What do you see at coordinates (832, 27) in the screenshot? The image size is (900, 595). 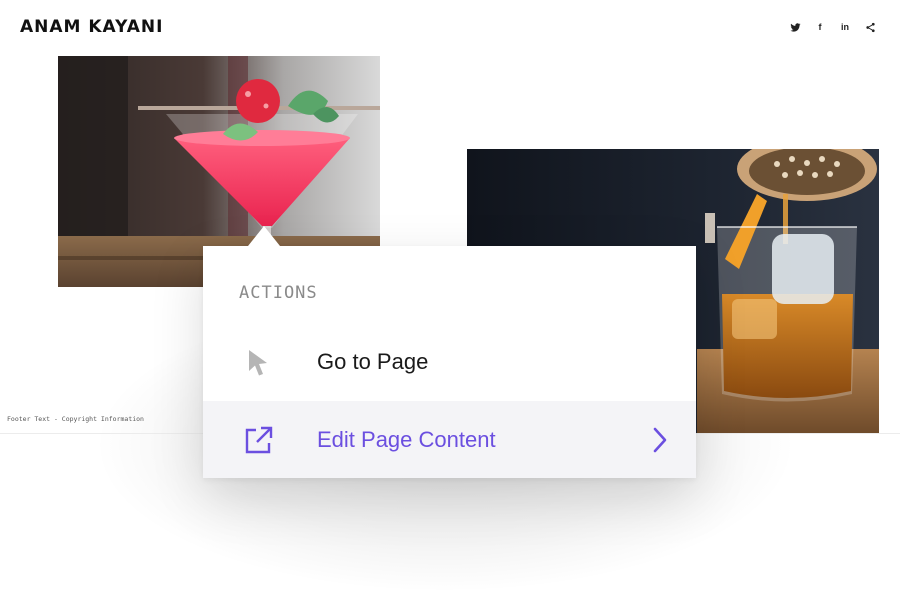 I see `social-links: f in` at bounding box center [832, 27].